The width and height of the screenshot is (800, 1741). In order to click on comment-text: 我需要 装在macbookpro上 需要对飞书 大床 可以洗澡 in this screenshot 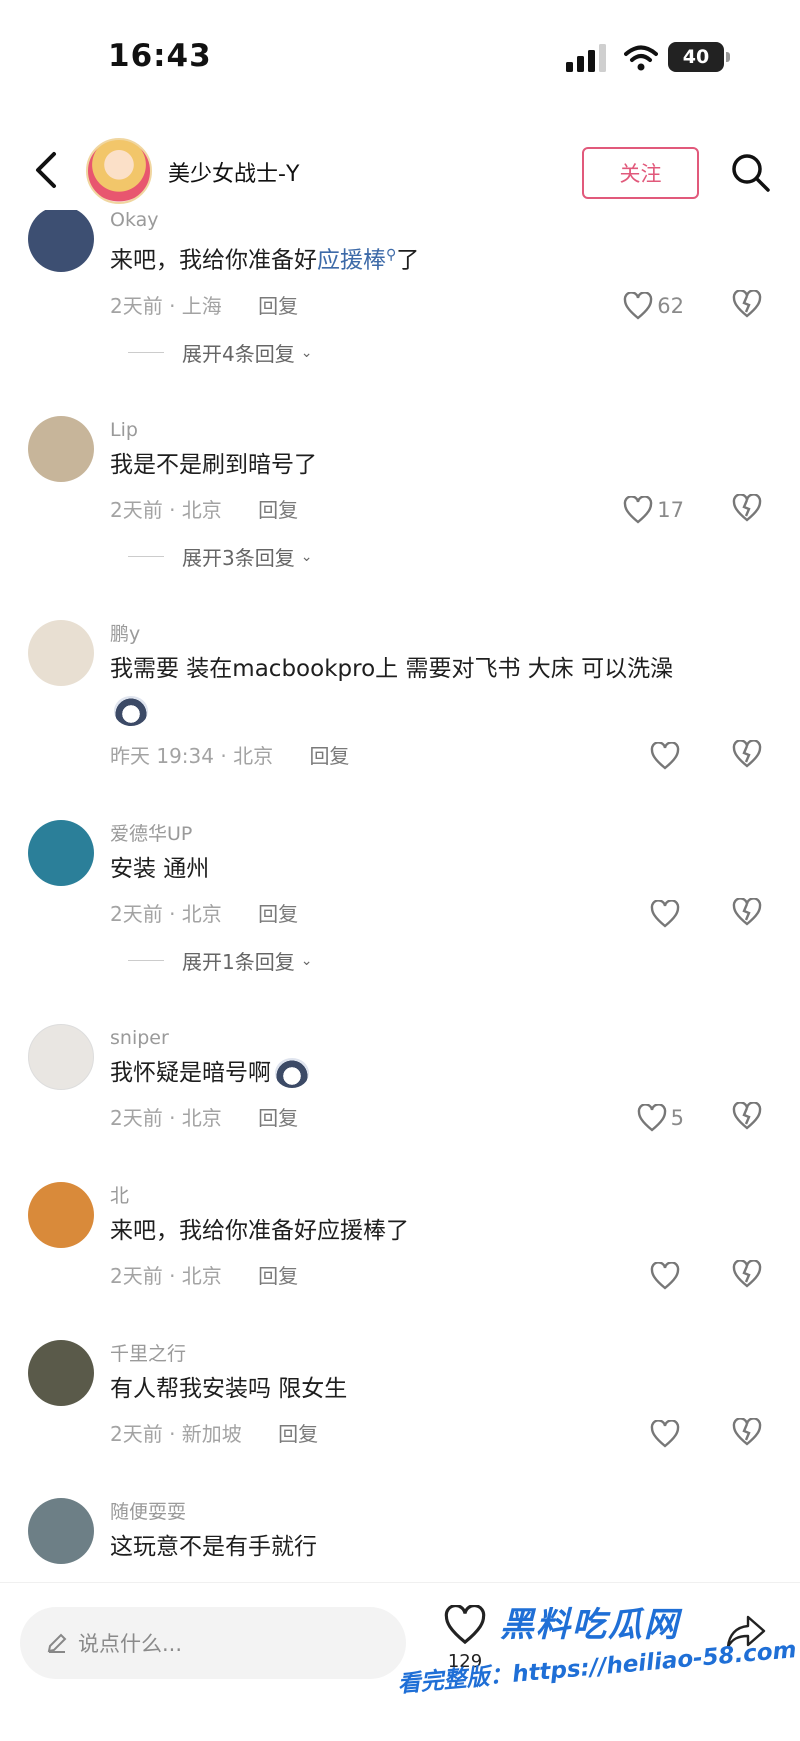, I will do `click(445, 690)`.